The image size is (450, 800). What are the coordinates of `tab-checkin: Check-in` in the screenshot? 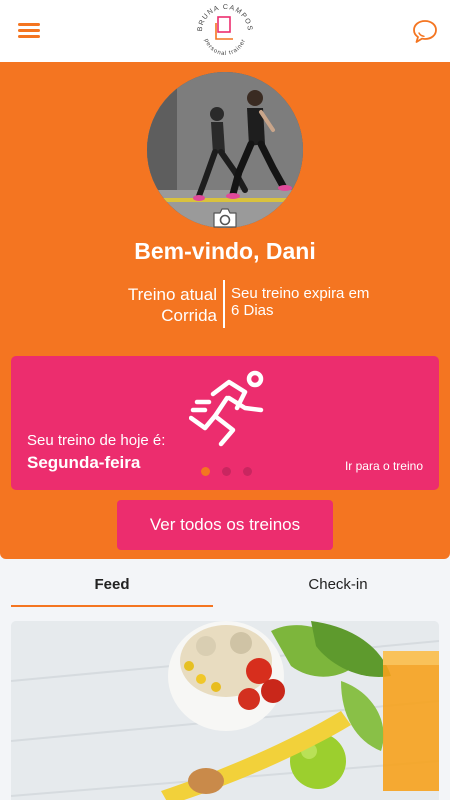 It's located at (338, 585).